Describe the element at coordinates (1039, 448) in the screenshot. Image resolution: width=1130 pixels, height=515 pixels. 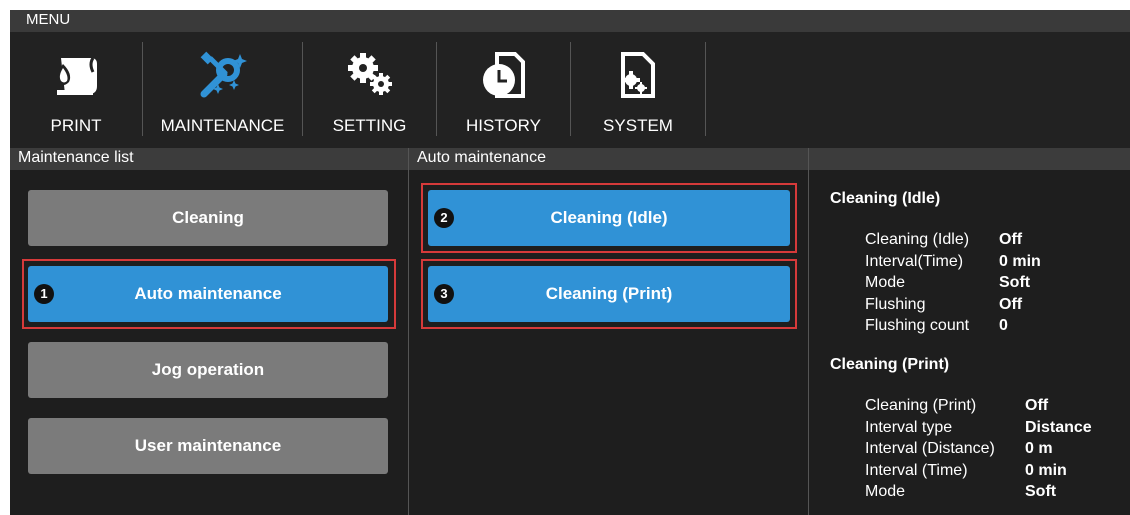
I see `print-info-value: 0 m` at that location.